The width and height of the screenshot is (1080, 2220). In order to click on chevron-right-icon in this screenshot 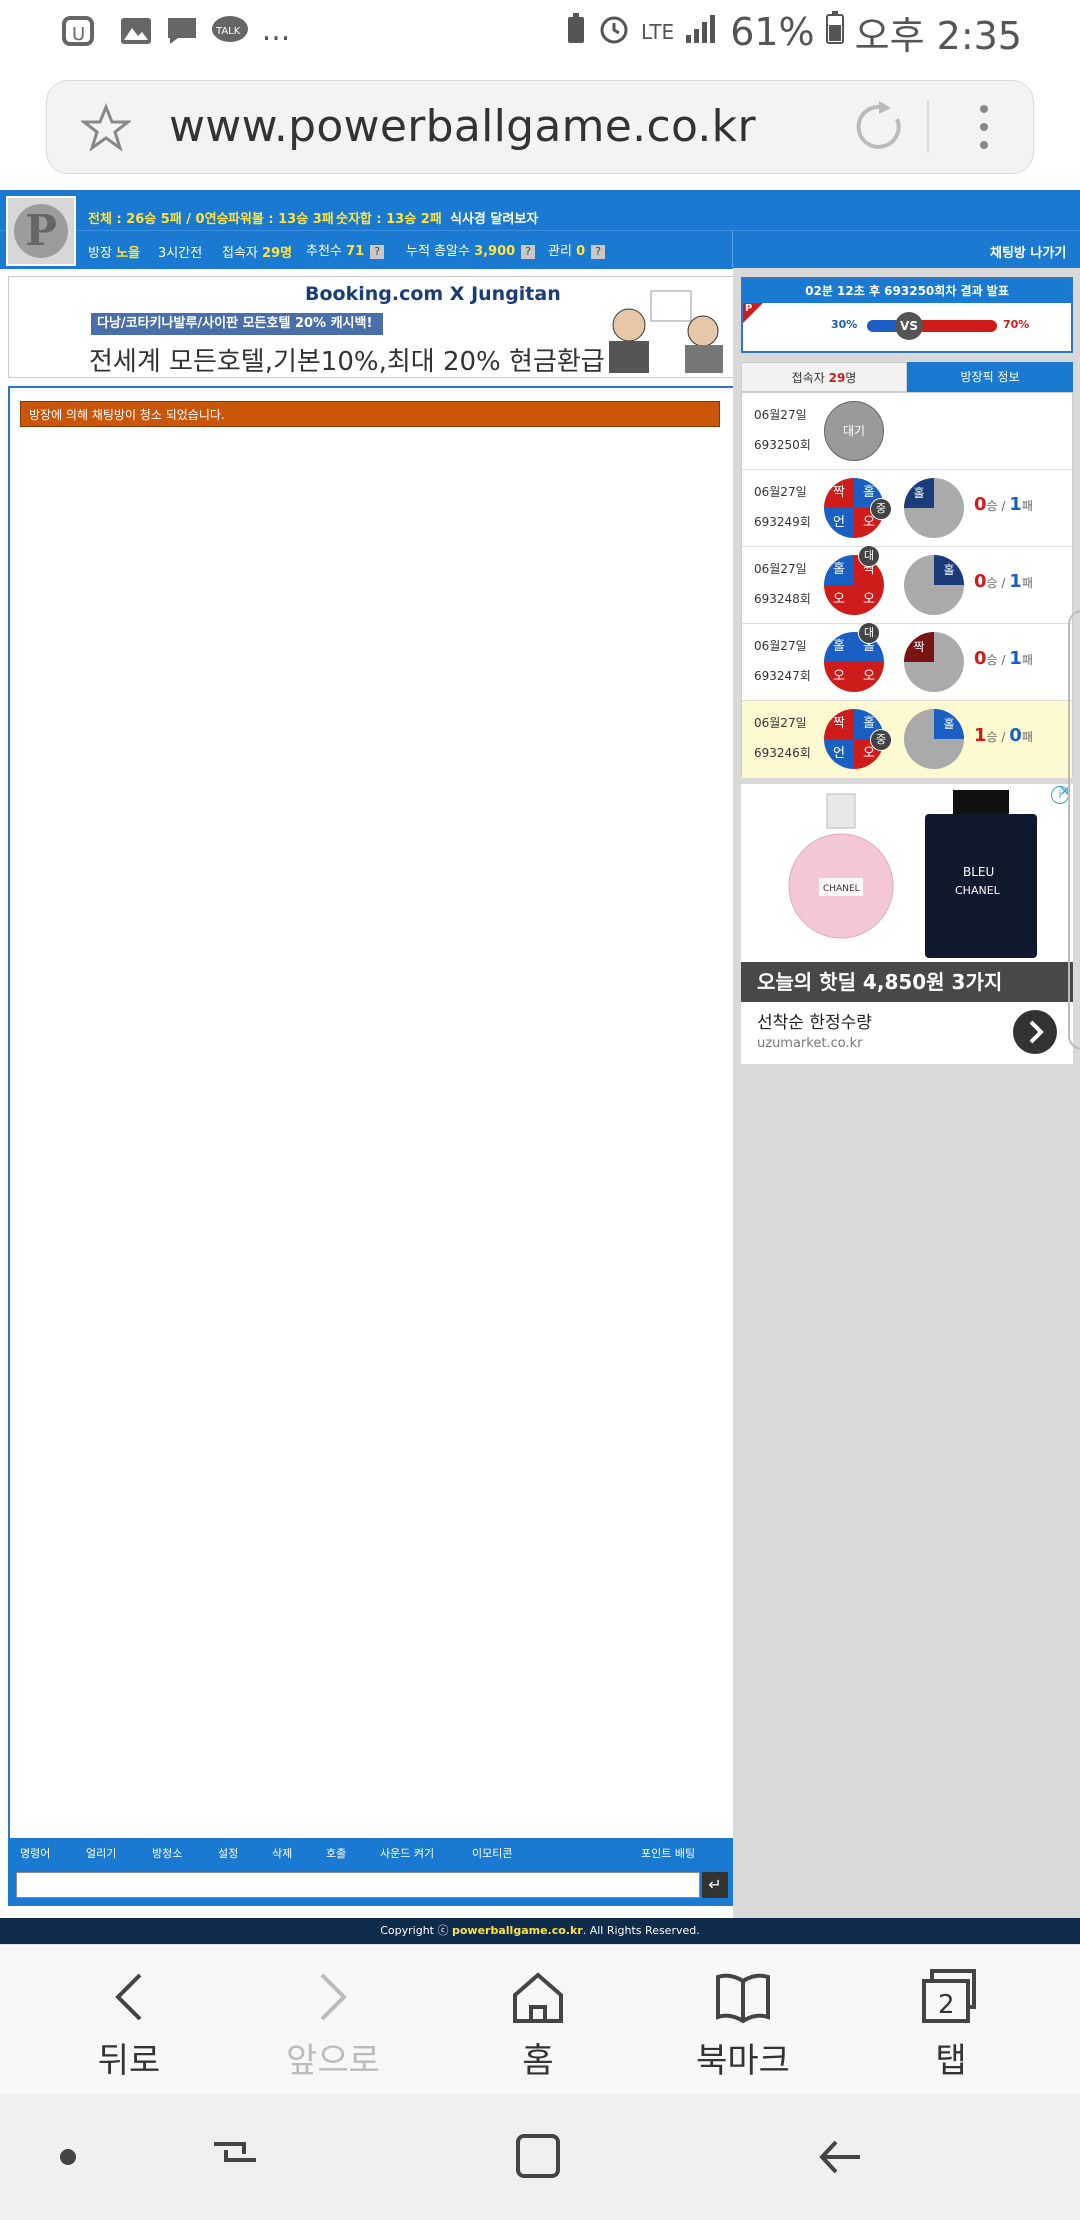, I will do `click(333, 1997)`.